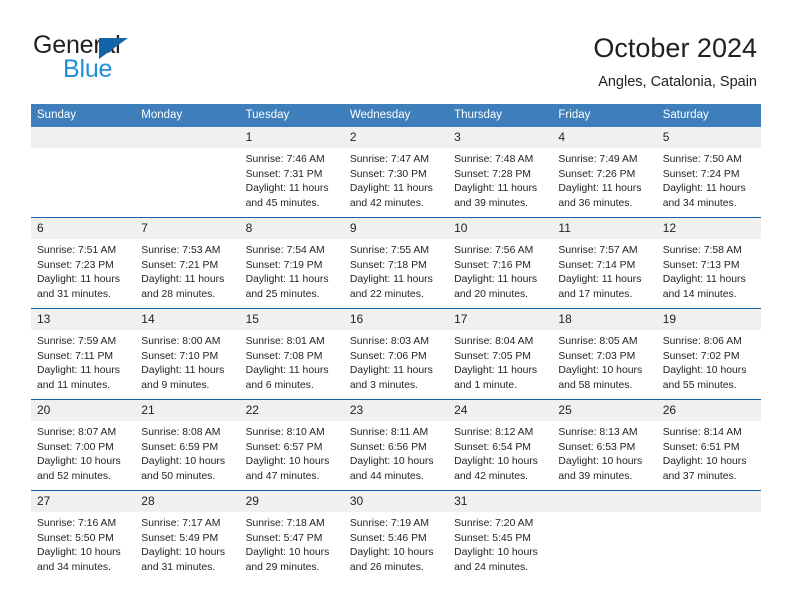 The width and height of the screenshot is (792, 612). I want to click on sunrise-text: Sunrise: 8:13 AM, so click(598, 432).